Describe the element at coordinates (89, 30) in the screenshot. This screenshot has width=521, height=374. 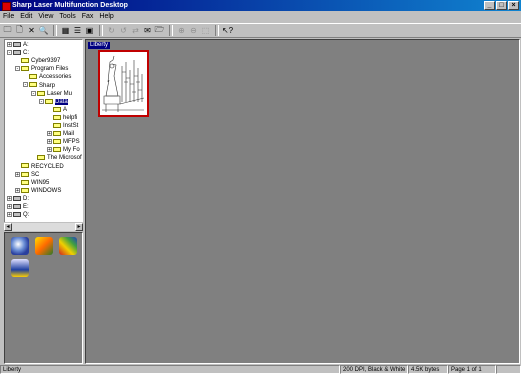
I see `image-view-icon: ▣` at that location.